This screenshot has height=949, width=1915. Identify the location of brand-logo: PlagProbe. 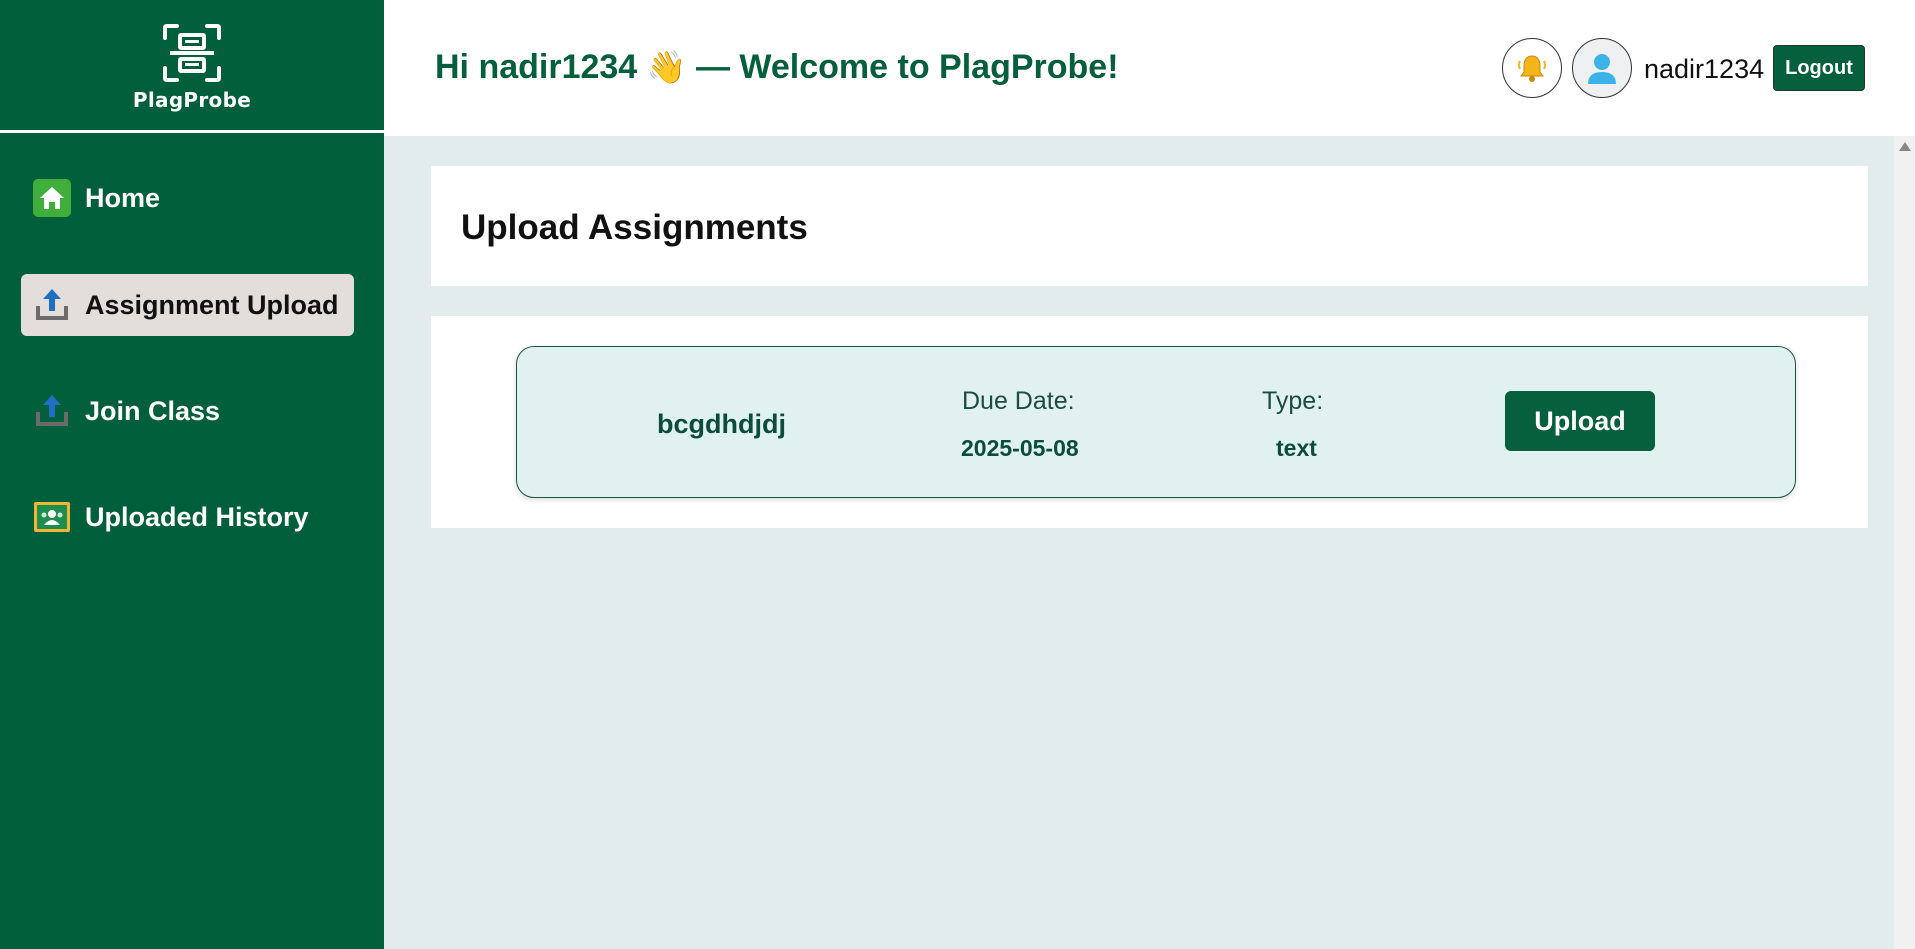
(192, 66).